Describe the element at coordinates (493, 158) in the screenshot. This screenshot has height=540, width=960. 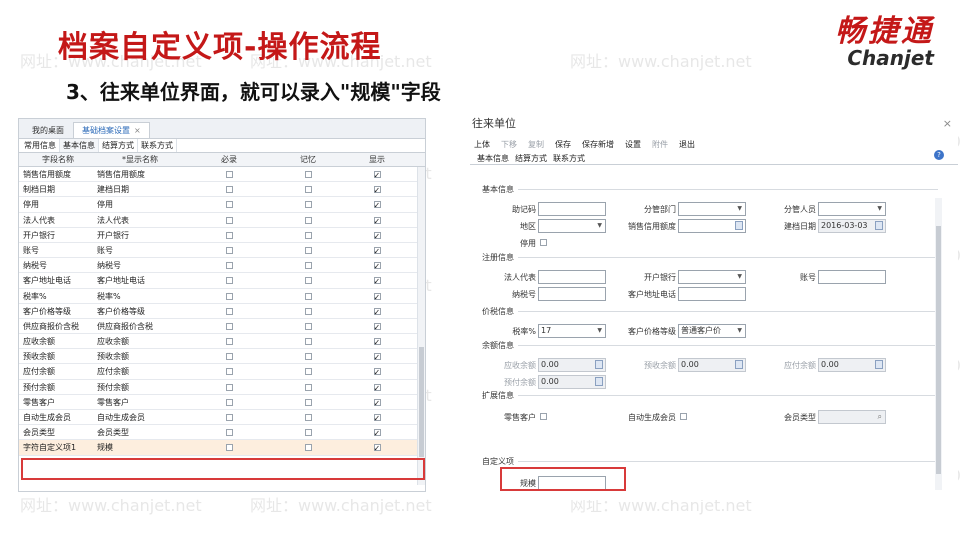
I see `tab-basic-info: 基本信息` at that location.